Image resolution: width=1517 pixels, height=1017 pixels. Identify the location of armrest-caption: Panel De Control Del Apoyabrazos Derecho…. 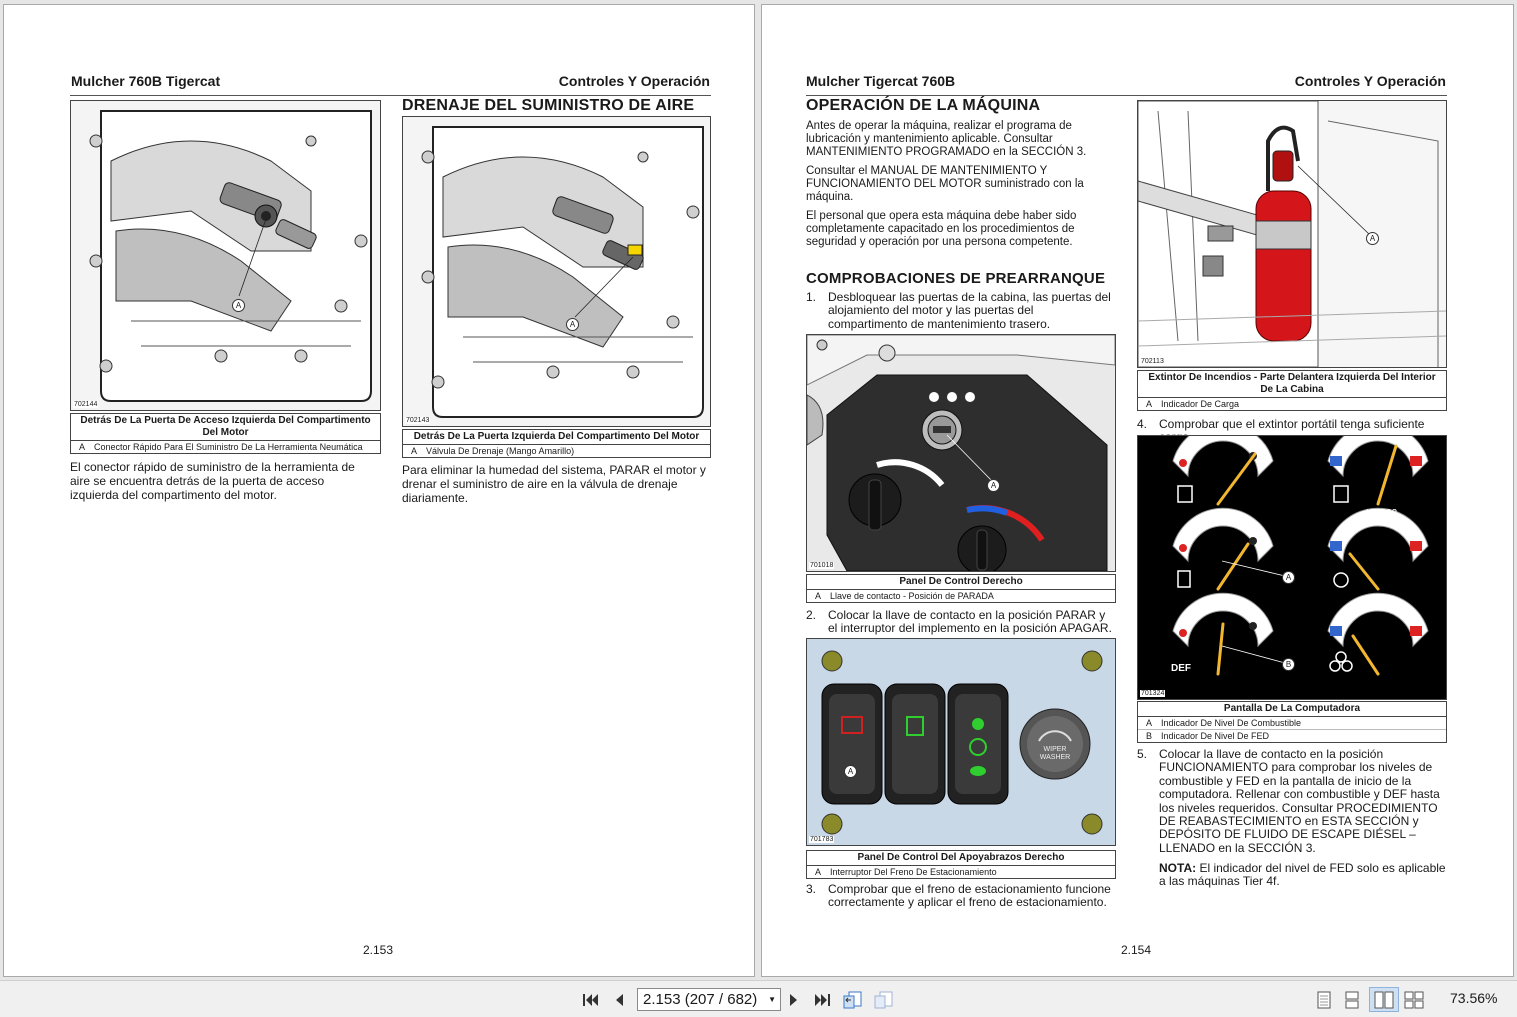
(961, 864).